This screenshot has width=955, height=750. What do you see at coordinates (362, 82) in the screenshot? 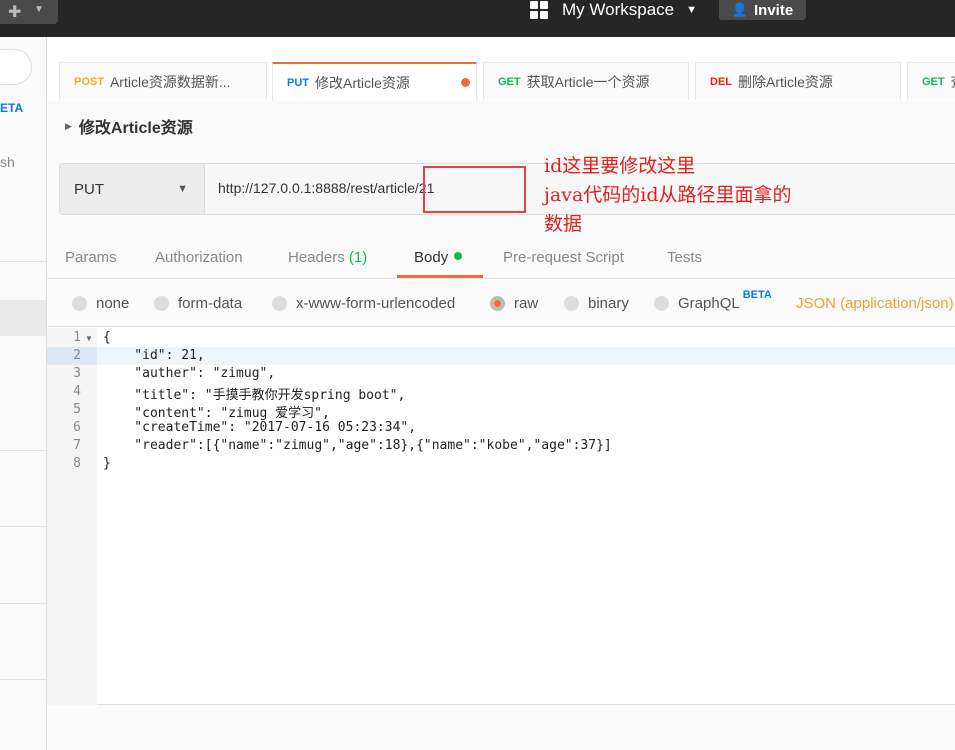
I see `tab-label: 修改Article资源` at bounding box center [362, 82].